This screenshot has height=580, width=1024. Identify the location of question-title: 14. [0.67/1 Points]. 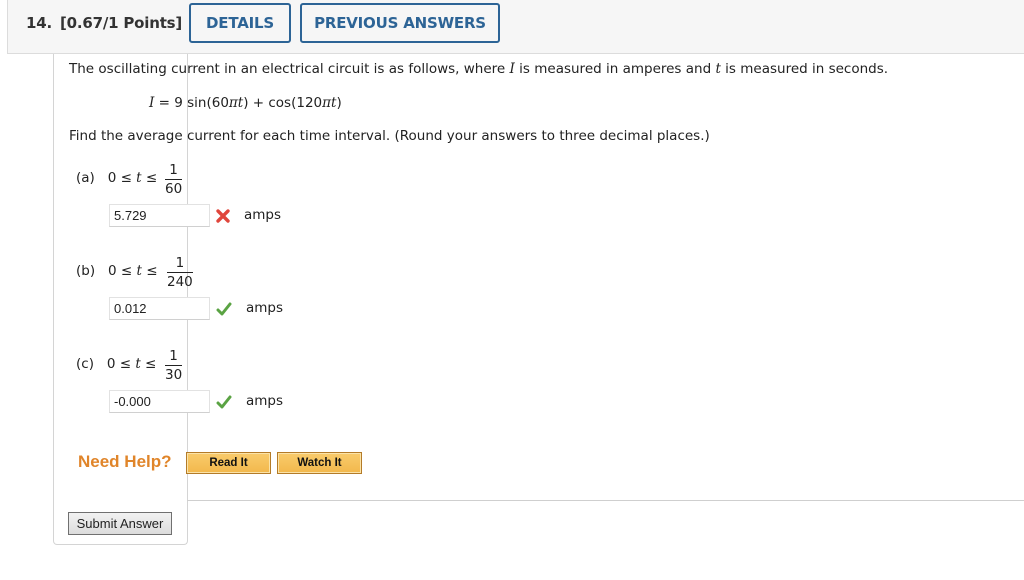
(104, 23).